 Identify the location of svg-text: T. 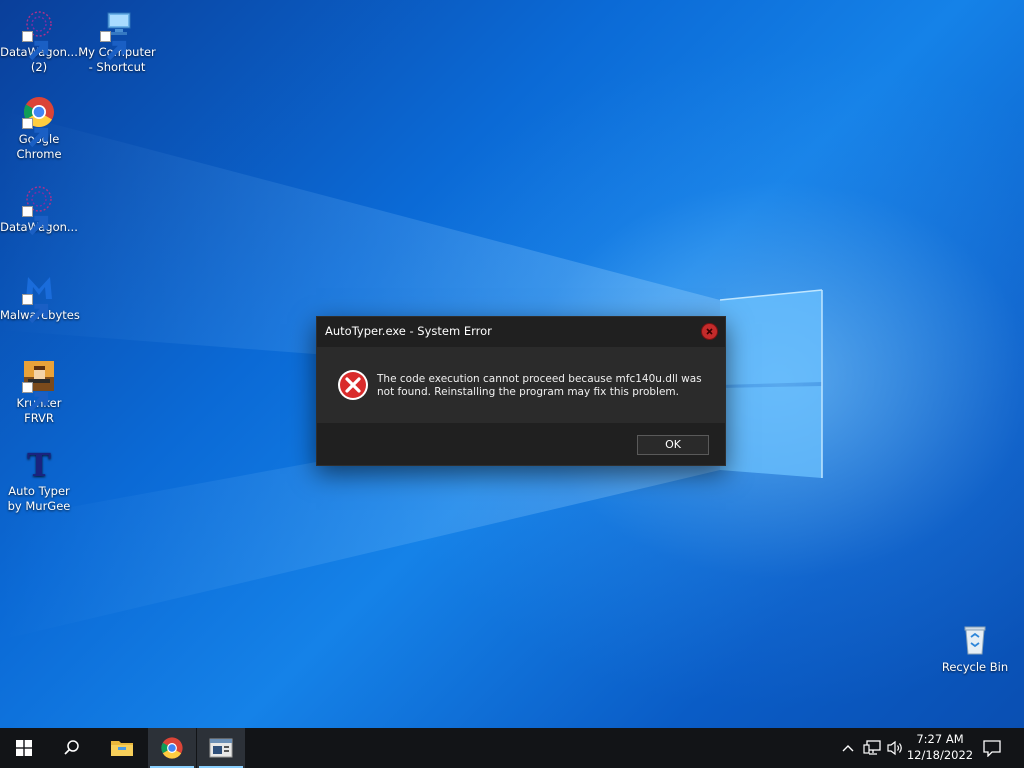
(39, 464).